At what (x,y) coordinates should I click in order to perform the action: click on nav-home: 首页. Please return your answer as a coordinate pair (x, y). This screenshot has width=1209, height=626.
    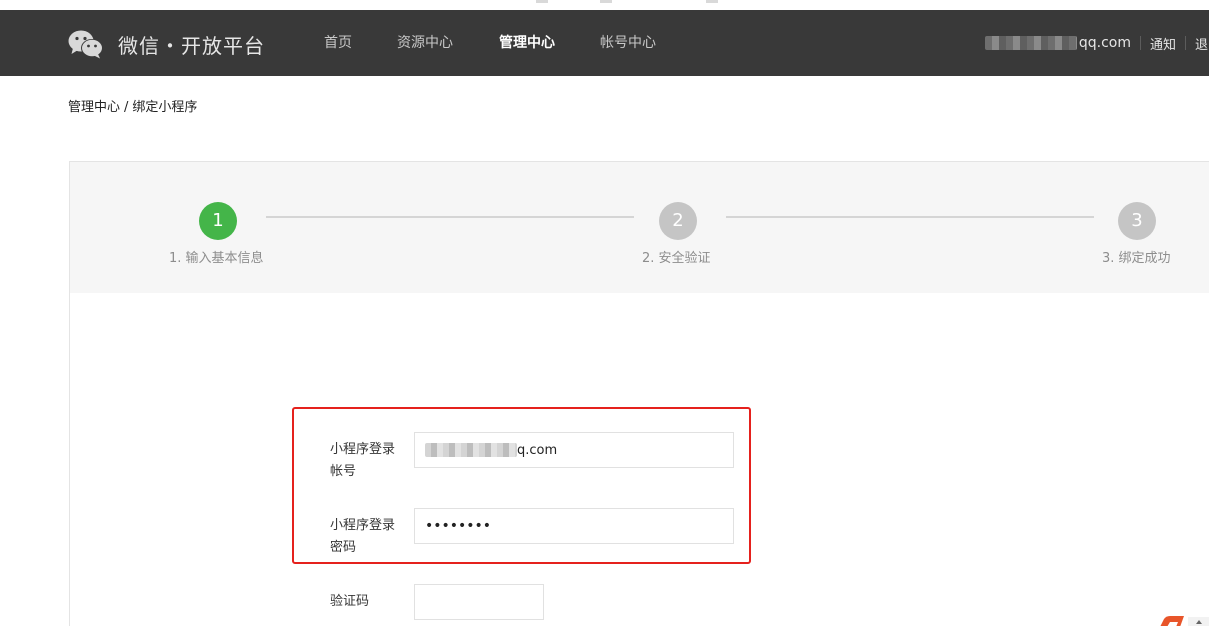
    Looking at the image, I should click on (338, 43).